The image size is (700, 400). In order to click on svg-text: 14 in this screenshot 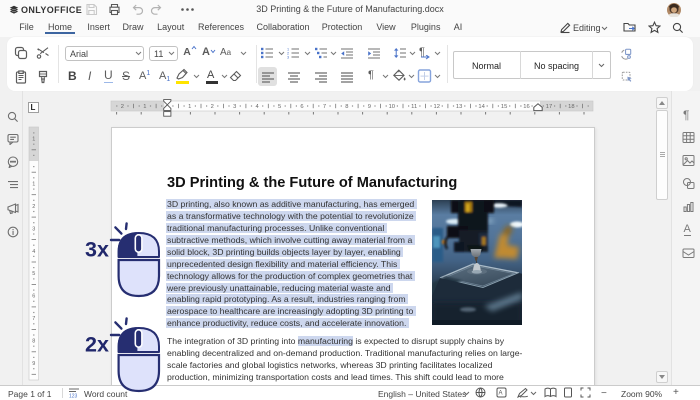, I will do `click(481, 107)`.